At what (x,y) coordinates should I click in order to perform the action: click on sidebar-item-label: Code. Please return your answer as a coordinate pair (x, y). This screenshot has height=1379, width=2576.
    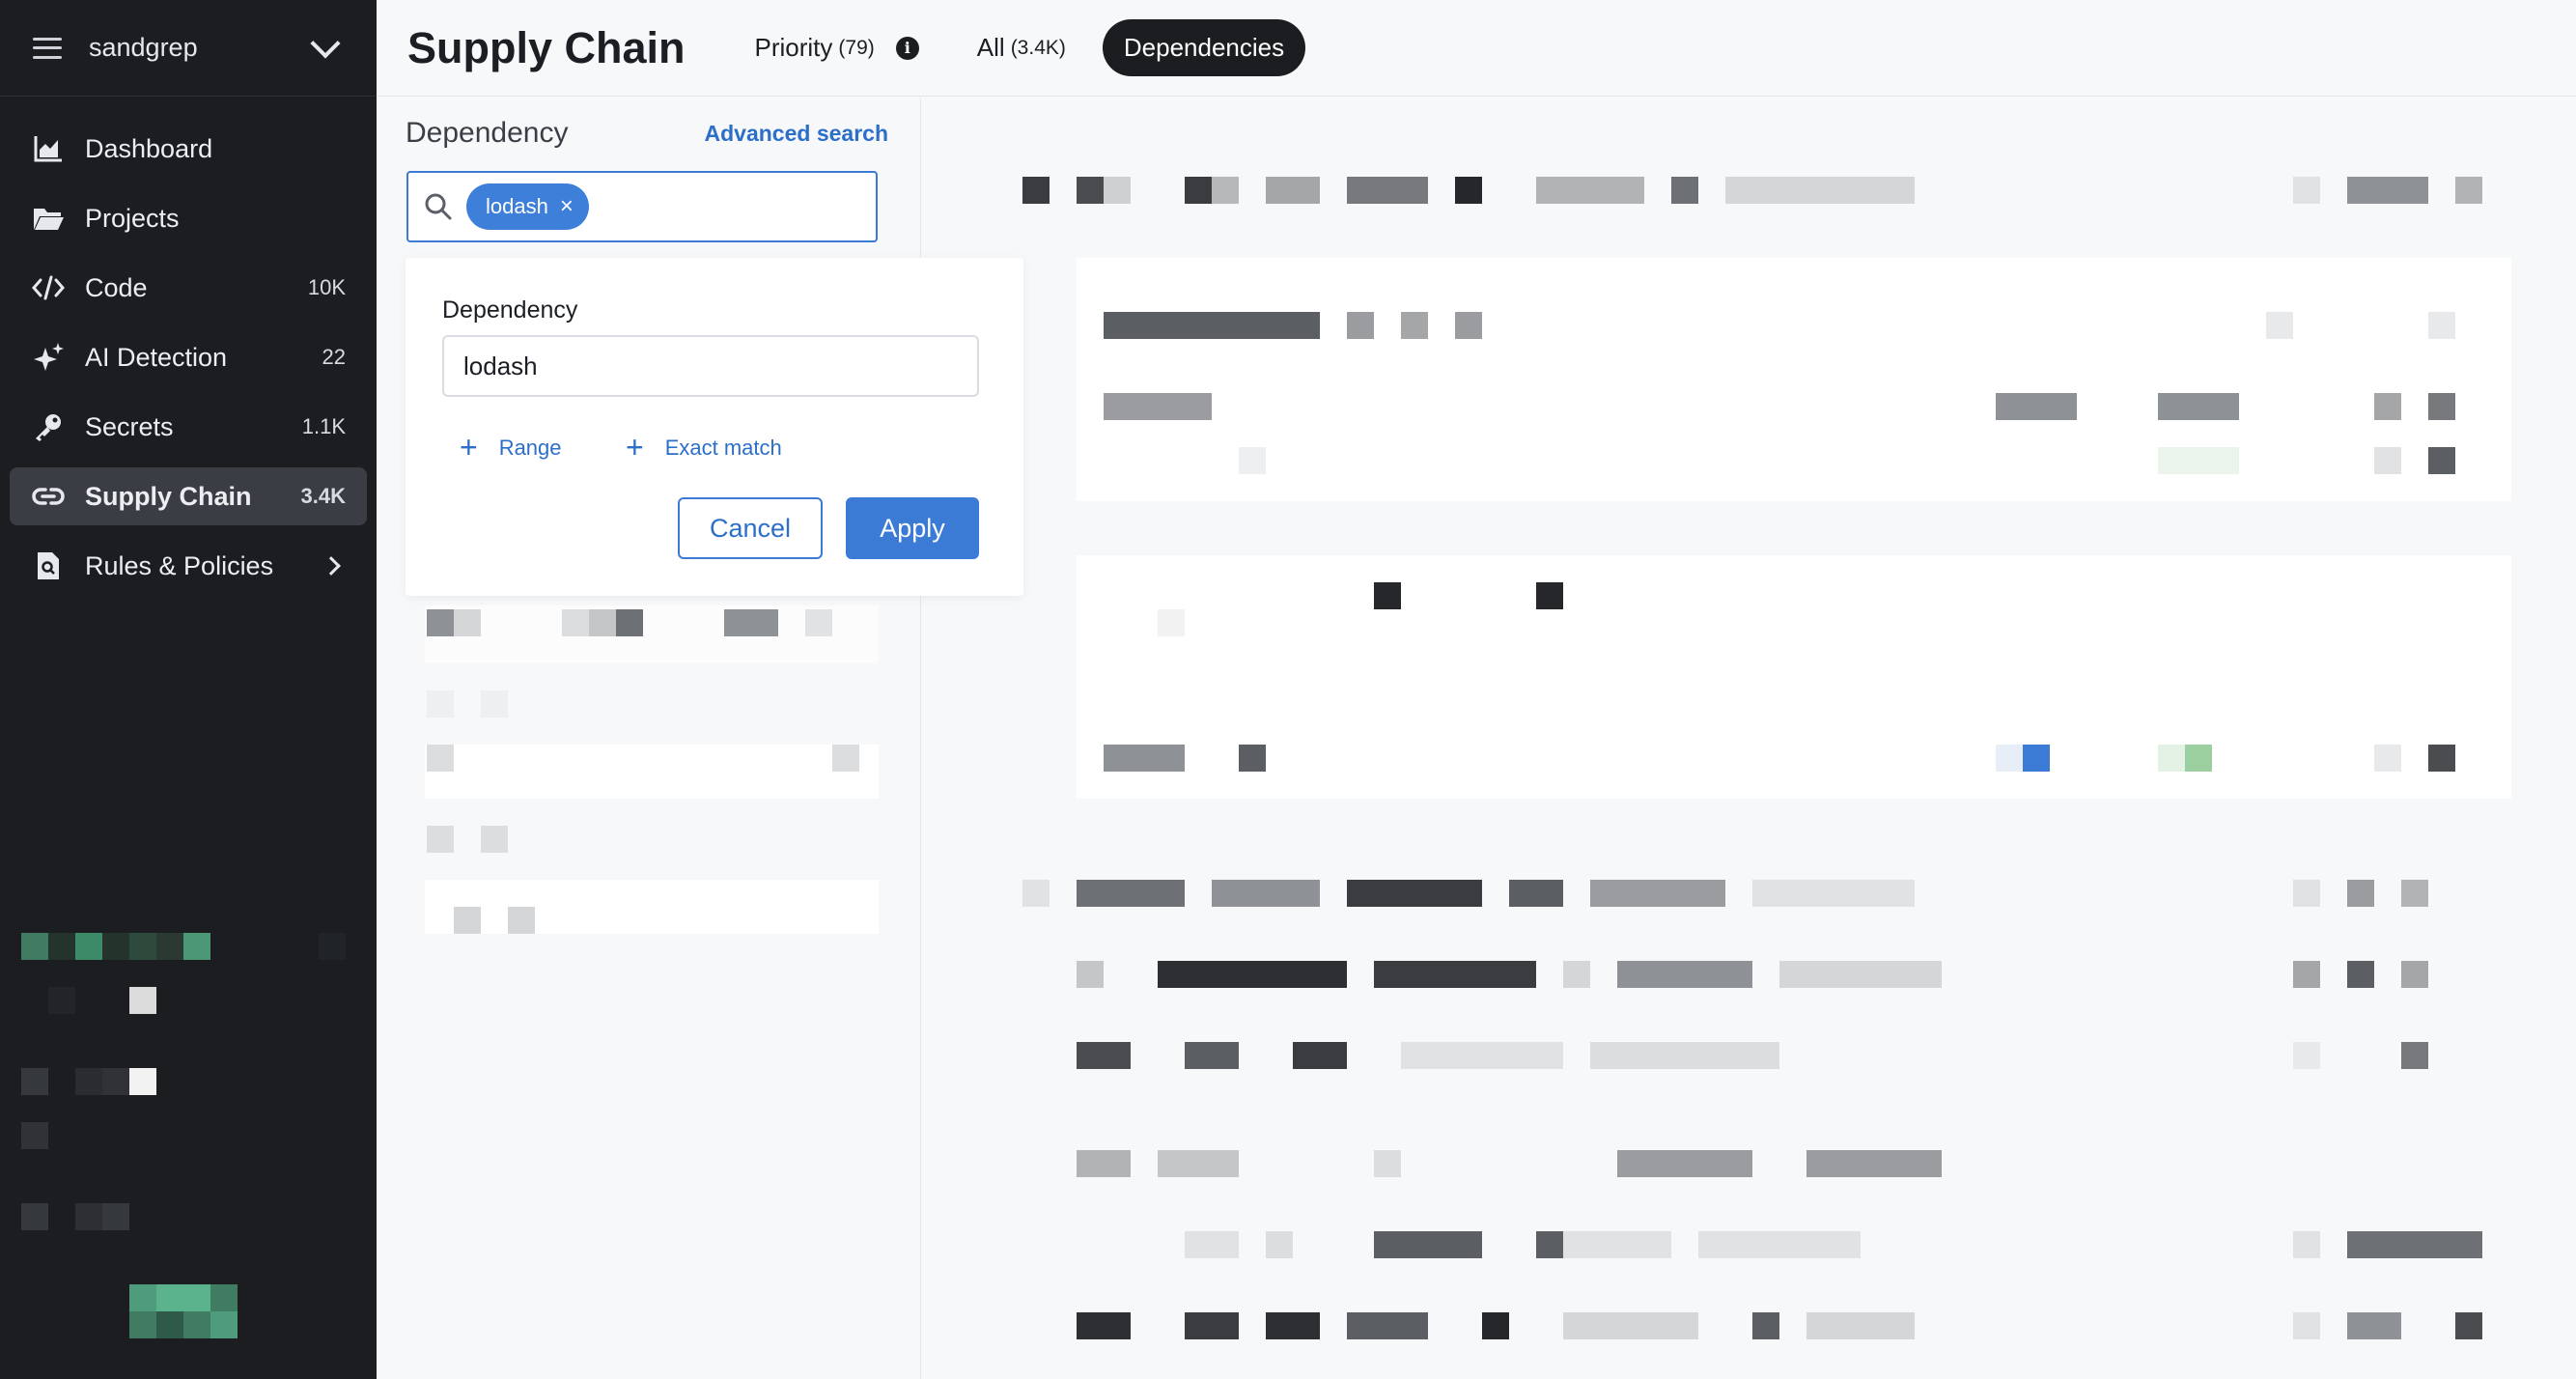
    Looking at the image, I should click on (117, 287).